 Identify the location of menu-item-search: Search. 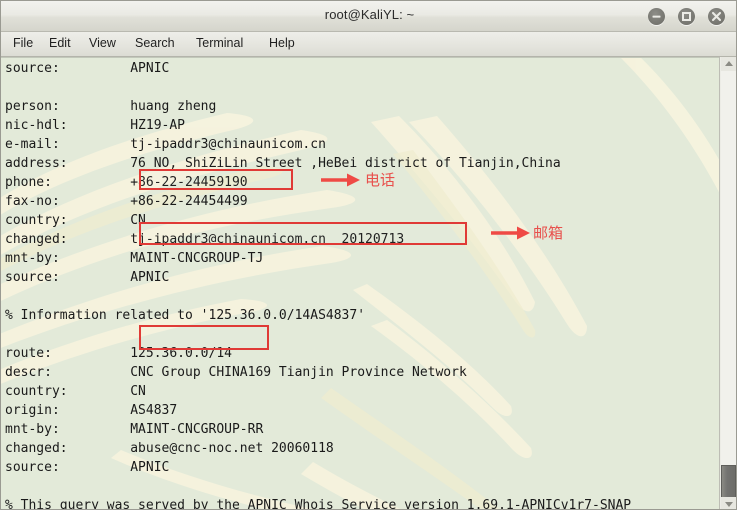
(155, 43).